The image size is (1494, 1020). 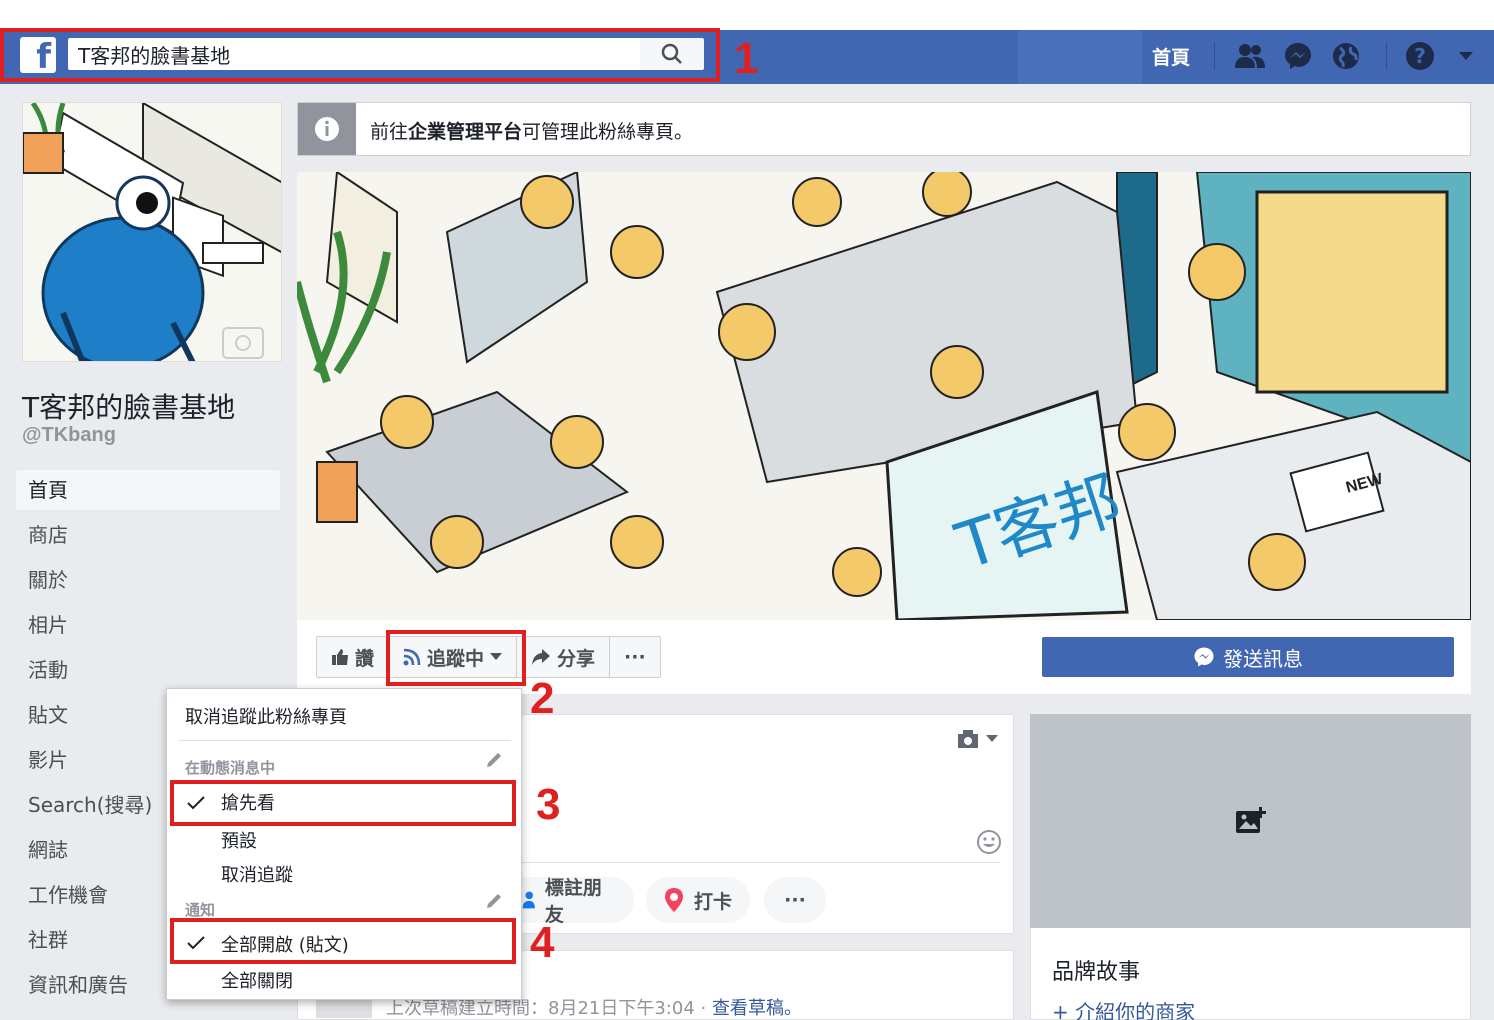 I want to click on default-item: 預設, so click(x=239, y=840).